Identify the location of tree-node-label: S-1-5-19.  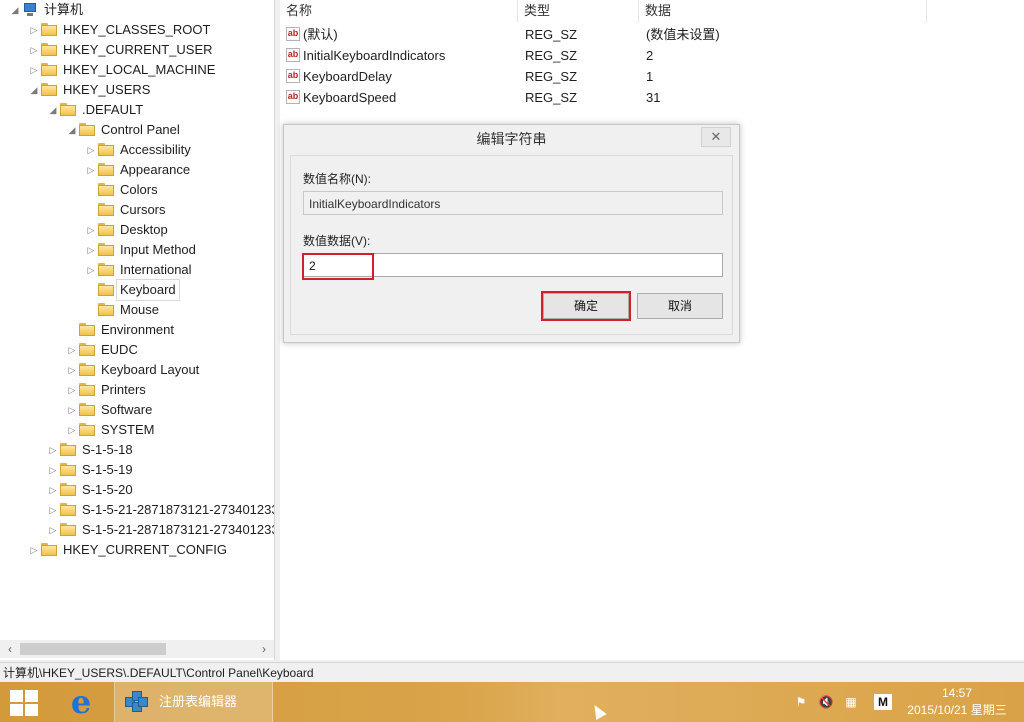
(107, 470).